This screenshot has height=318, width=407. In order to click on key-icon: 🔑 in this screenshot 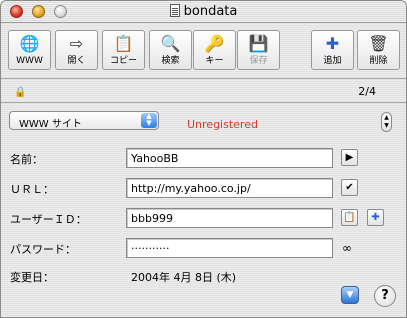, I will do `click(214, 43)`.